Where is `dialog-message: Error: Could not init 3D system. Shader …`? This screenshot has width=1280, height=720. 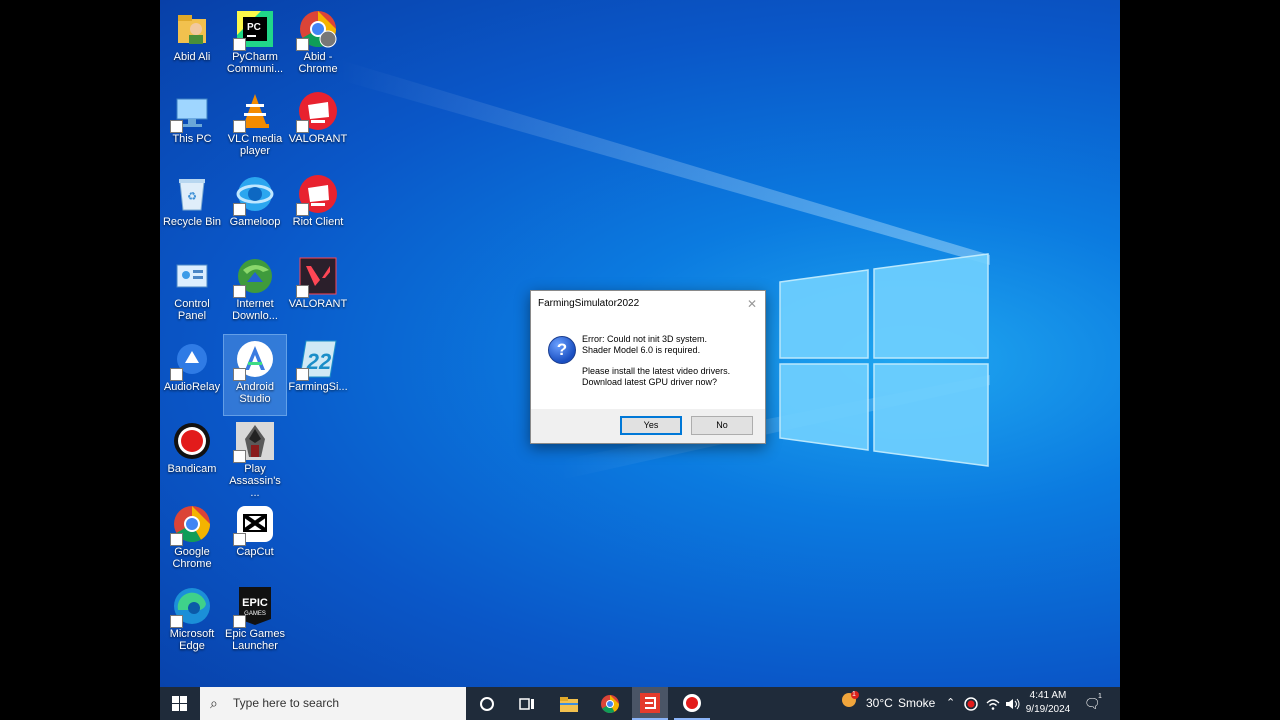 dialog-message: Error: Could not init 3D system. Shader … is located at coordinates (656, 361).